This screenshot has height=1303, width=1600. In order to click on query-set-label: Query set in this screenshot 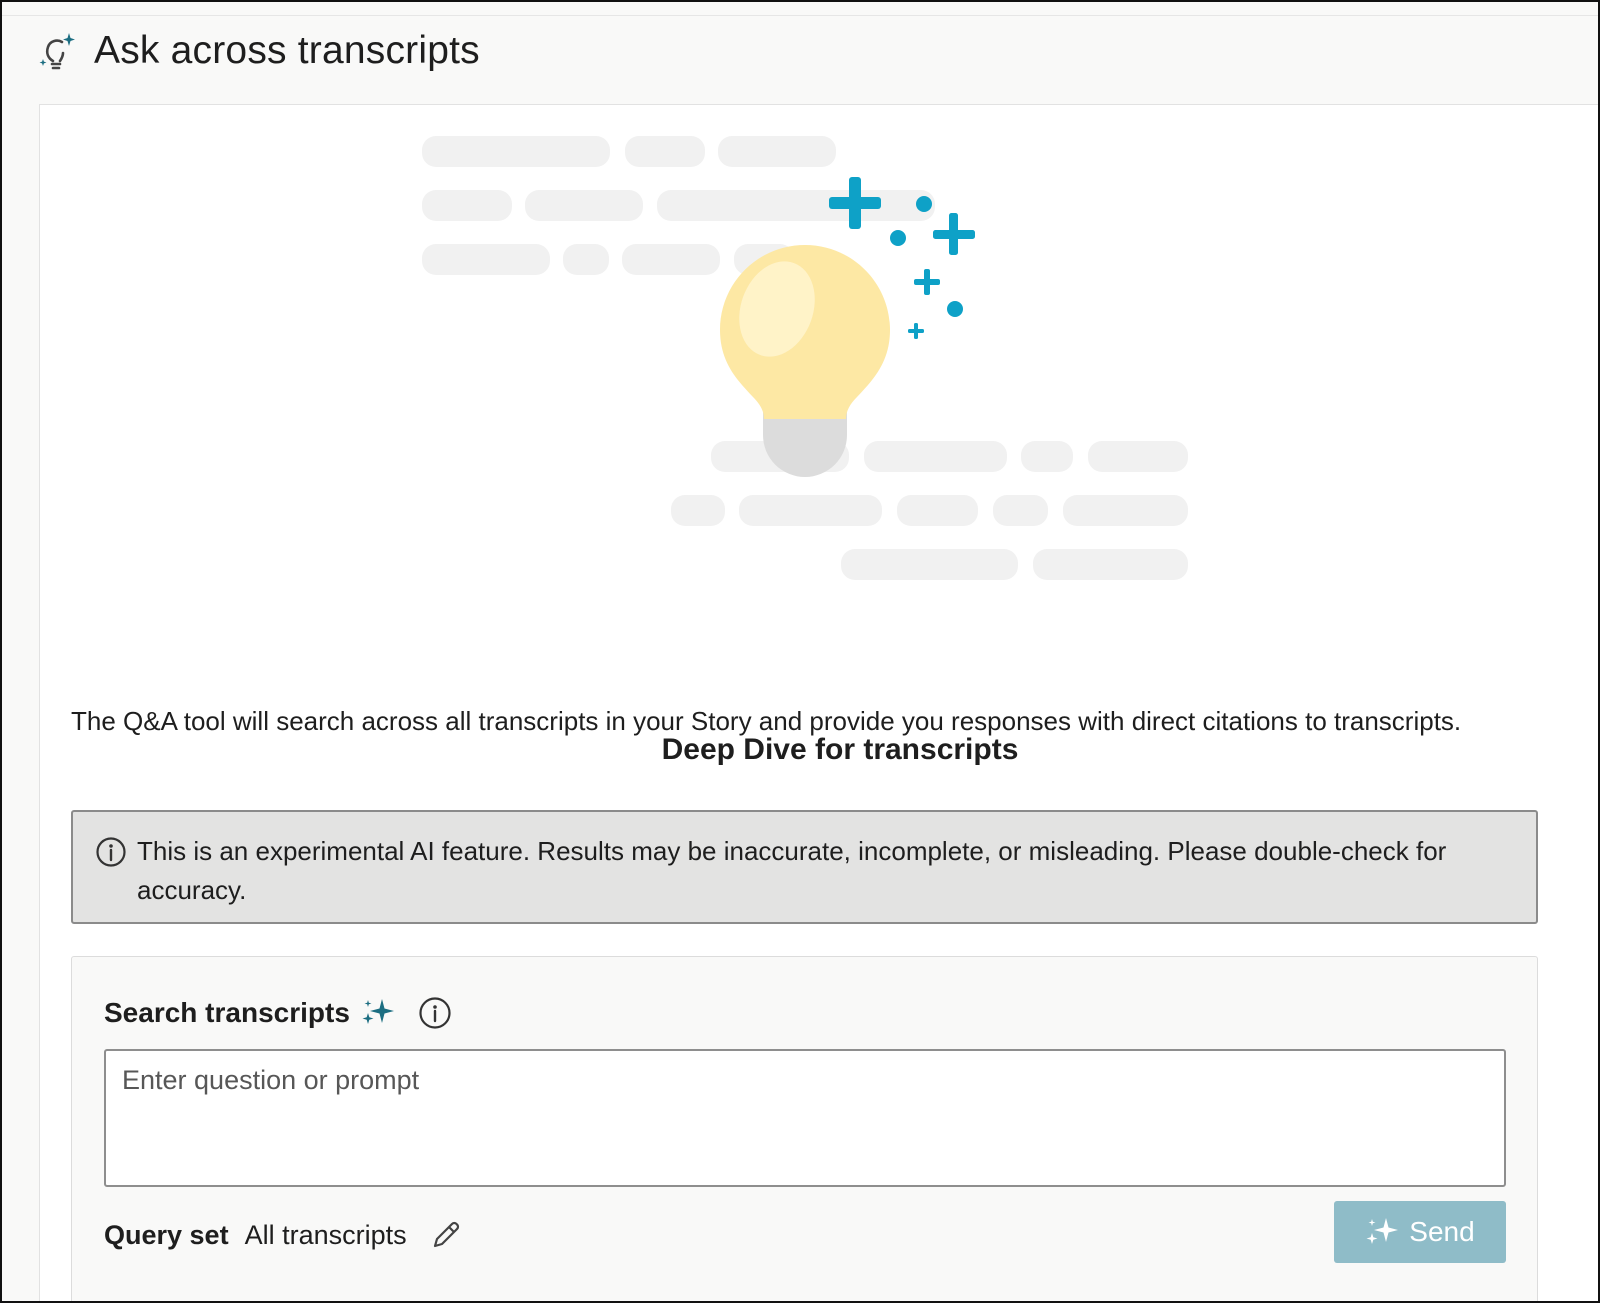, I will do `click(166, 1234)`.